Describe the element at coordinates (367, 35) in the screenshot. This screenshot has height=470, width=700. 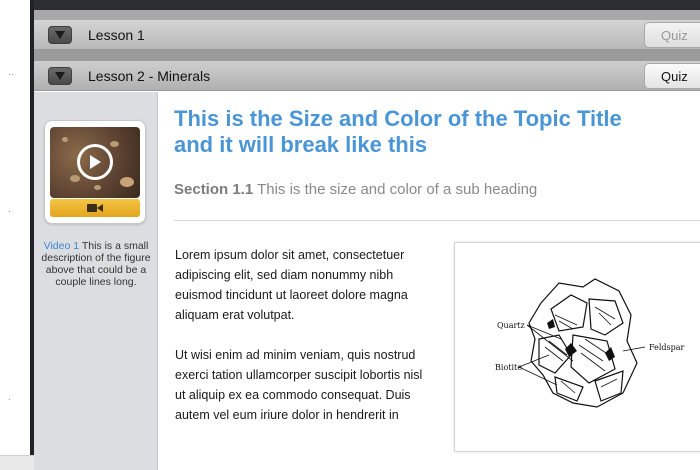
I see `lesson-bar-1: Lesson 1 Quiz` at that location.